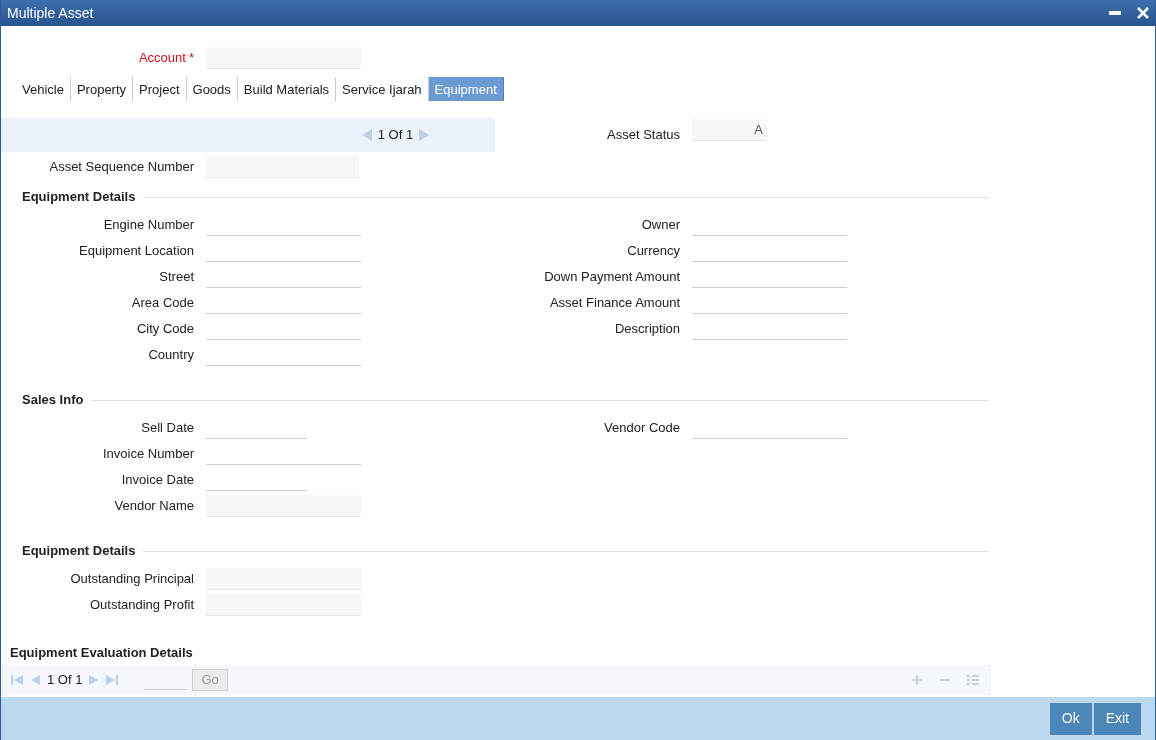 Image resolution: width=1156 pixels, height=740 pixels. What do you see at coordinates (136, 251) in the screenshot?
I see `field-label: Equipment Location` at bounding box center [136, 251].